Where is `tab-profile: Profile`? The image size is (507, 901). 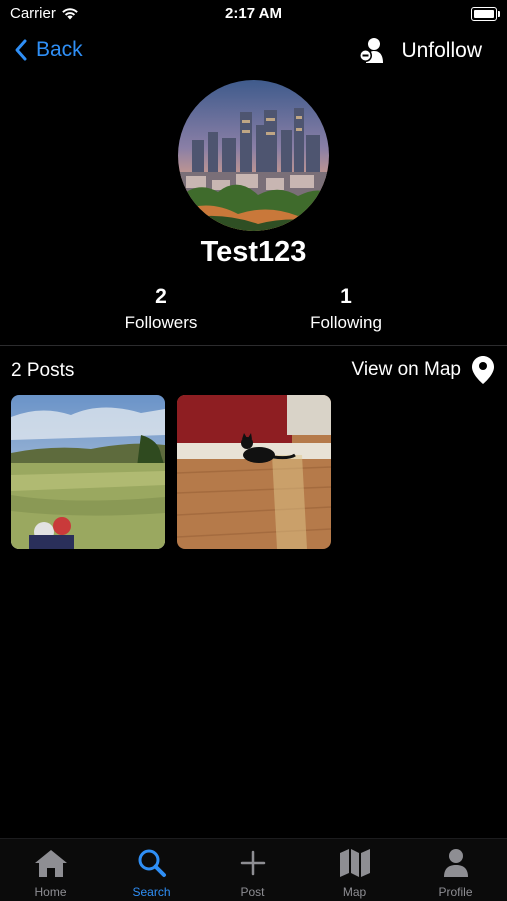
tab-profile: Profile is located at coordinates (455, 873).